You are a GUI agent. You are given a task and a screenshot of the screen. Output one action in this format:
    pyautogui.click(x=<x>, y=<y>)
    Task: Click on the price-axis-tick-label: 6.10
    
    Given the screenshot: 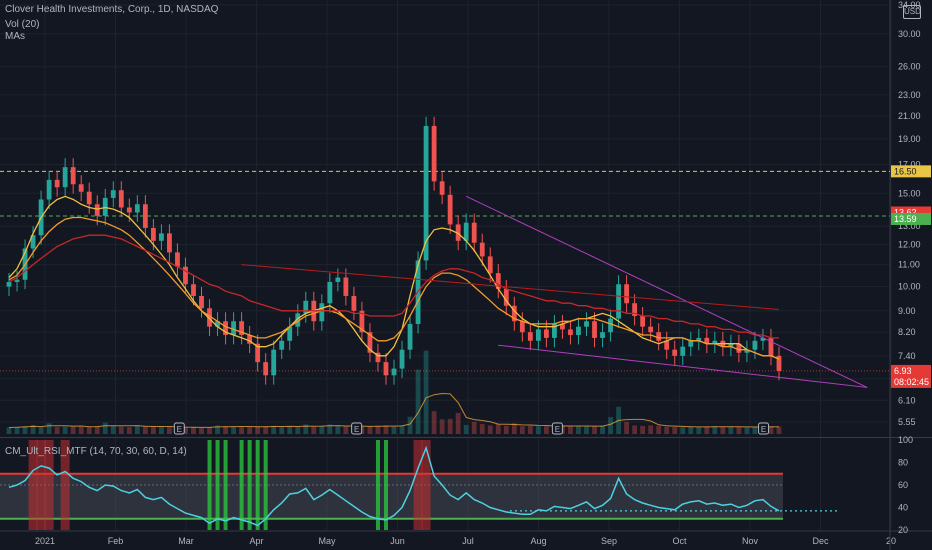 What is the action you would take?
    pyautogui.click(x=907, y=400)
    